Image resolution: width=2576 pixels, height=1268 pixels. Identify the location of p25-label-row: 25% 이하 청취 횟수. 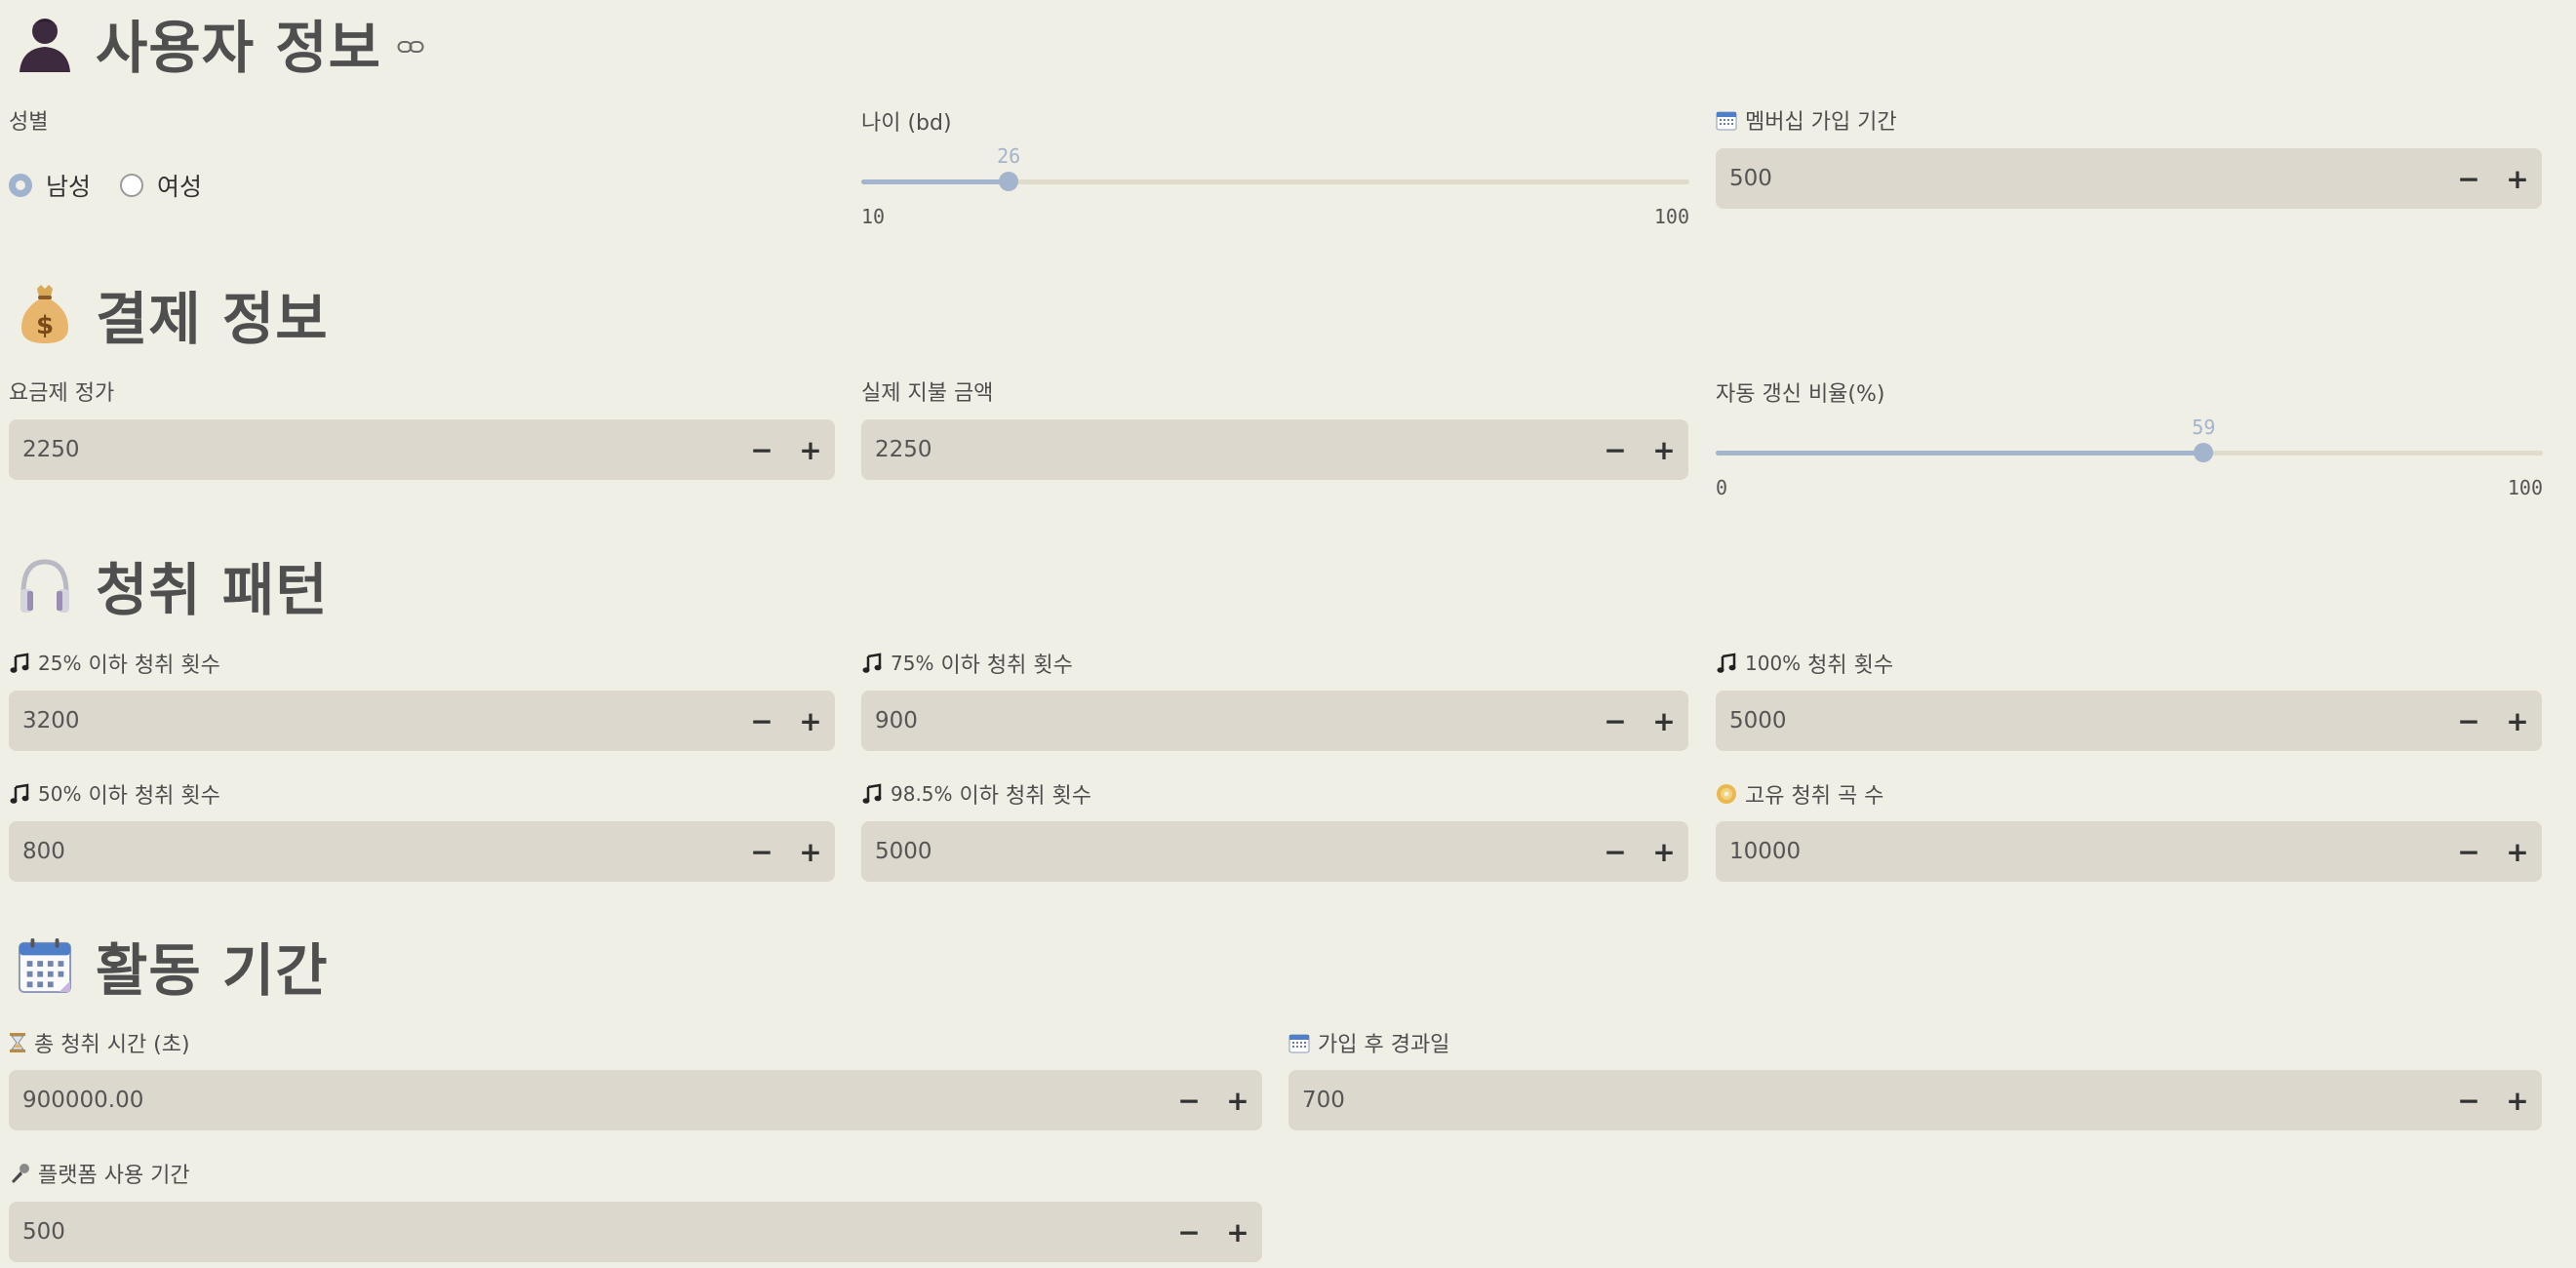
(114, 663).